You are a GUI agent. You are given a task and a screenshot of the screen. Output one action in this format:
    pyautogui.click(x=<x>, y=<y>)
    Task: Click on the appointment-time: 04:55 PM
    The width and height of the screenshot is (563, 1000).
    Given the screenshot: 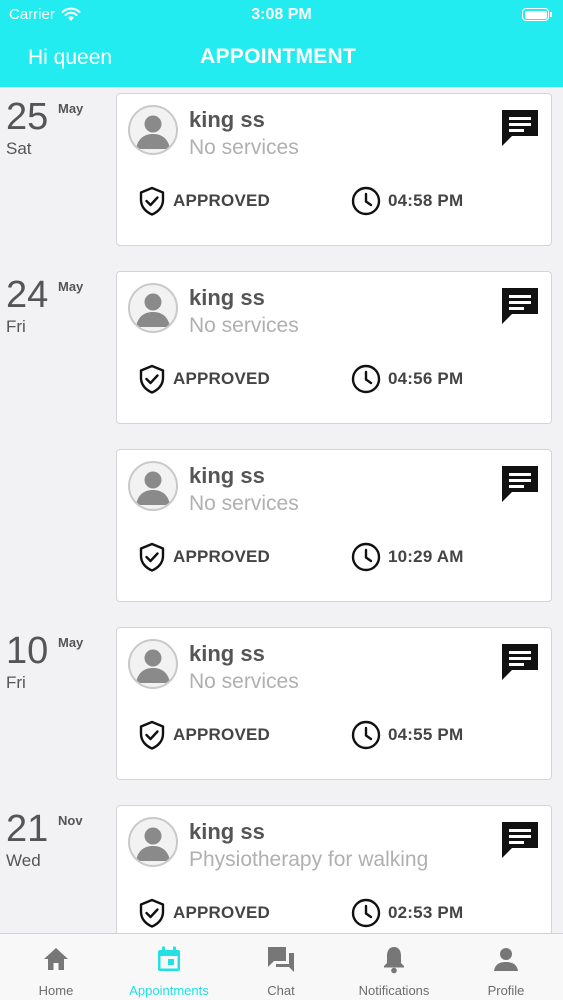 What is the action you would take?
    pyautogui.click(x=407, y=735)
    